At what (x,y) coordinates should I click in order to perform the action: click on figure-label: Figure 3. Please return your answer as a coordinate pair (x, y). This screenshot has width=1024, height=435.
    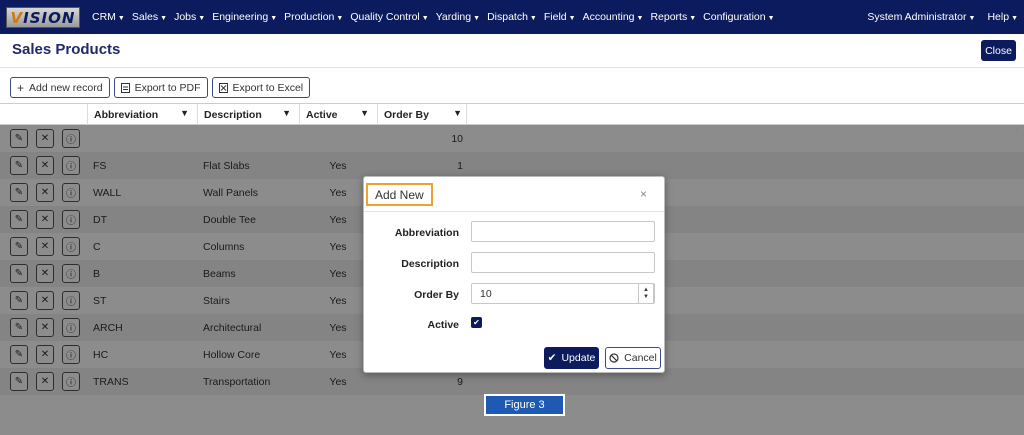
    Looking at the image, I should click on (524, 405).